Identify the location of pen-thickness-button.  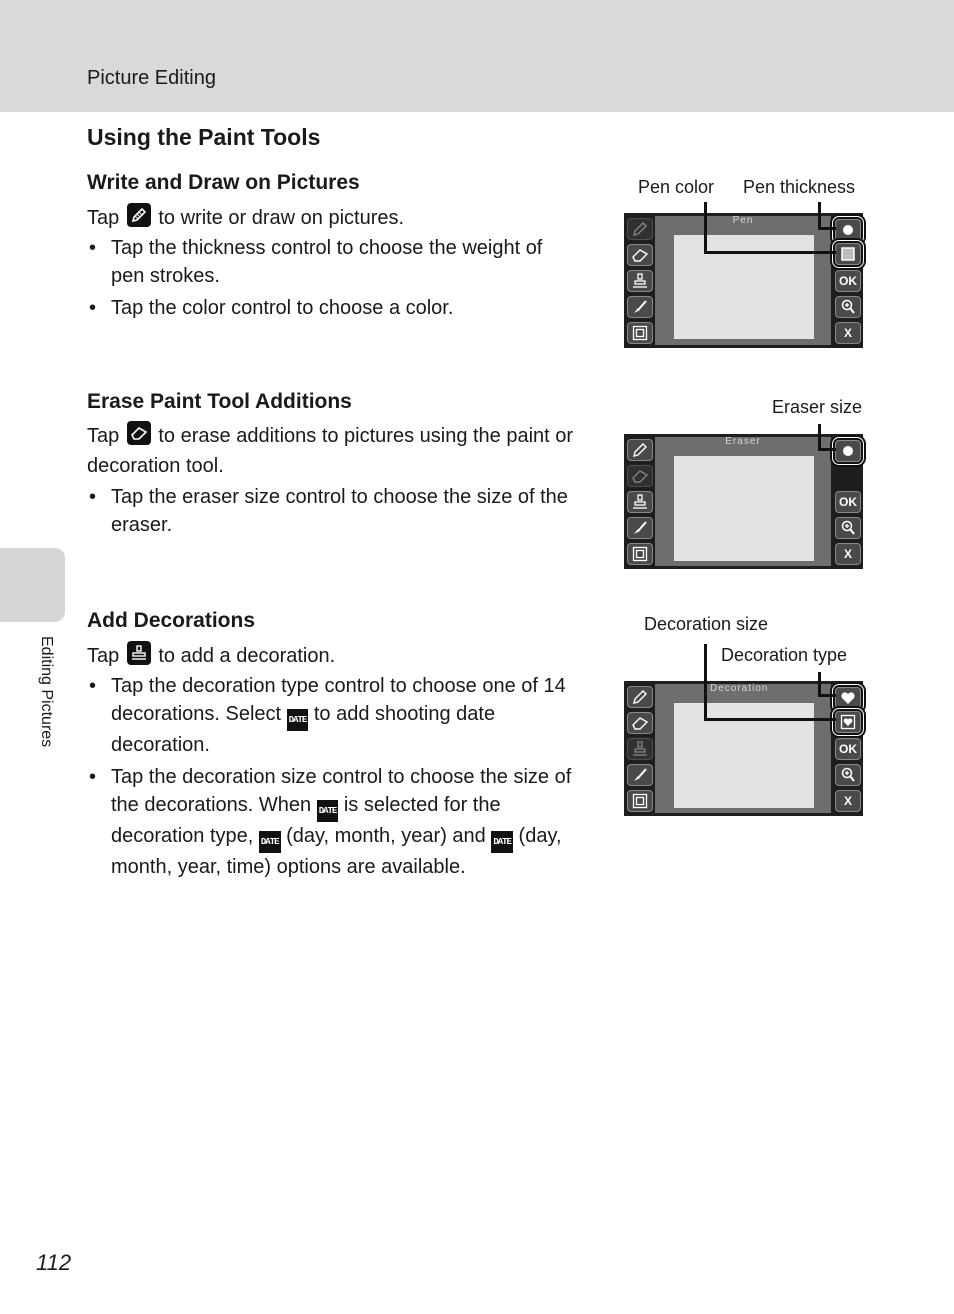
(848, 230).